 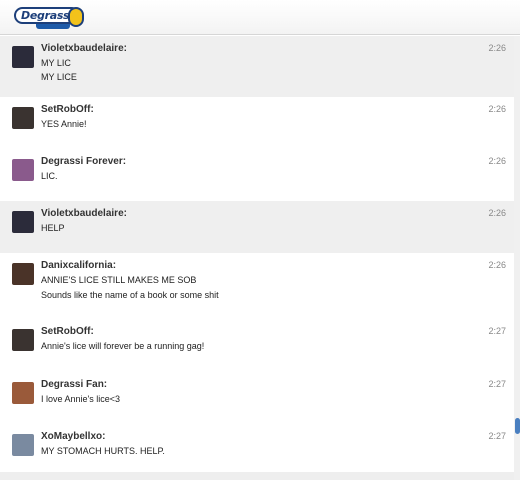 I want to click on message-item: Degrassi Forever: 2:26 LIC., so click(x=257, y=175).